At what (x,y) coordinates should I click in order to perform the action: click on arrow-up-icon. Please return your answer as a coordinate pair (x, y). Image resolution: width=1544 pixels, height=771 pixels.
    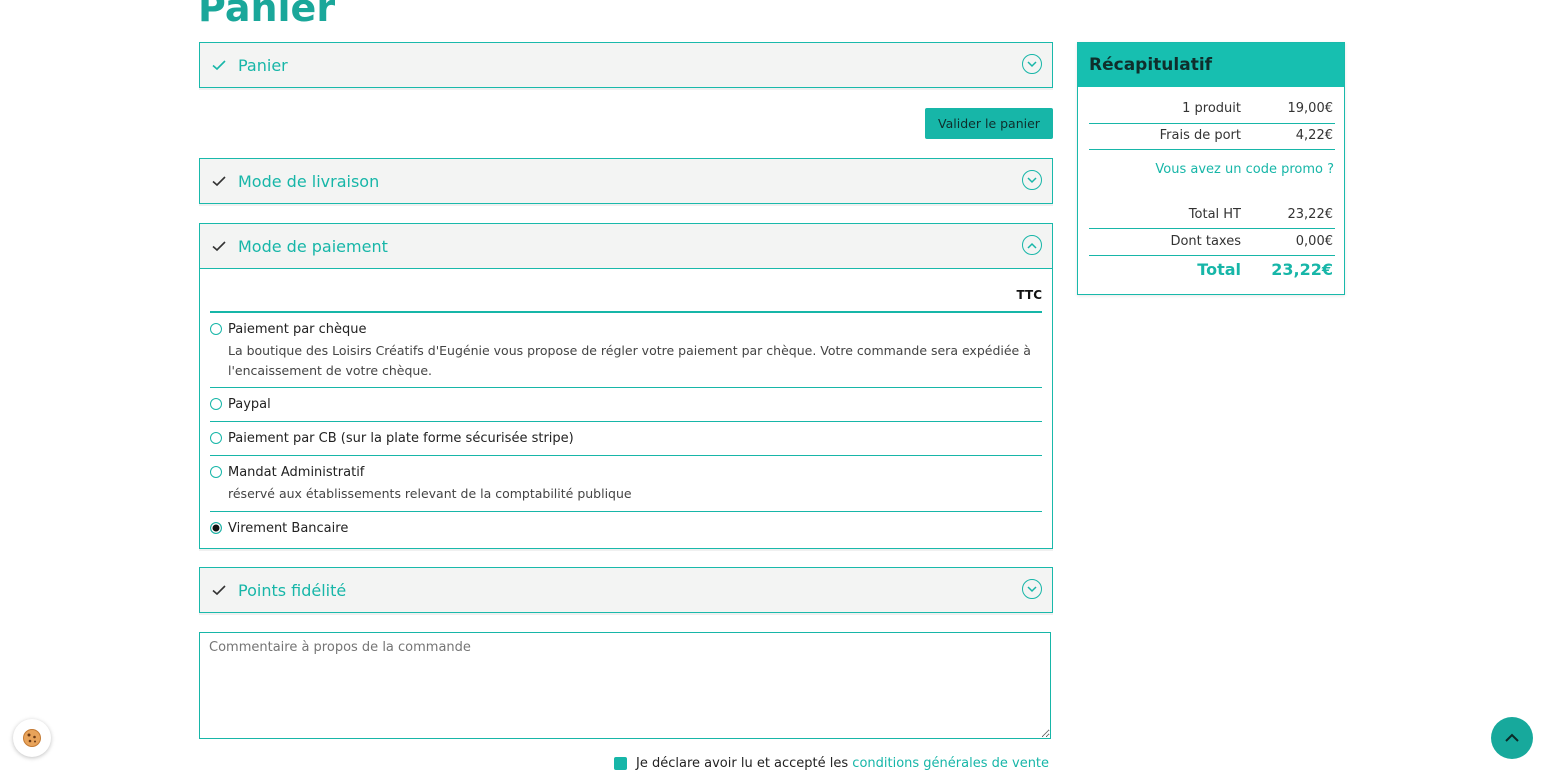
    Looking at the image, I should click on (1512, 737).